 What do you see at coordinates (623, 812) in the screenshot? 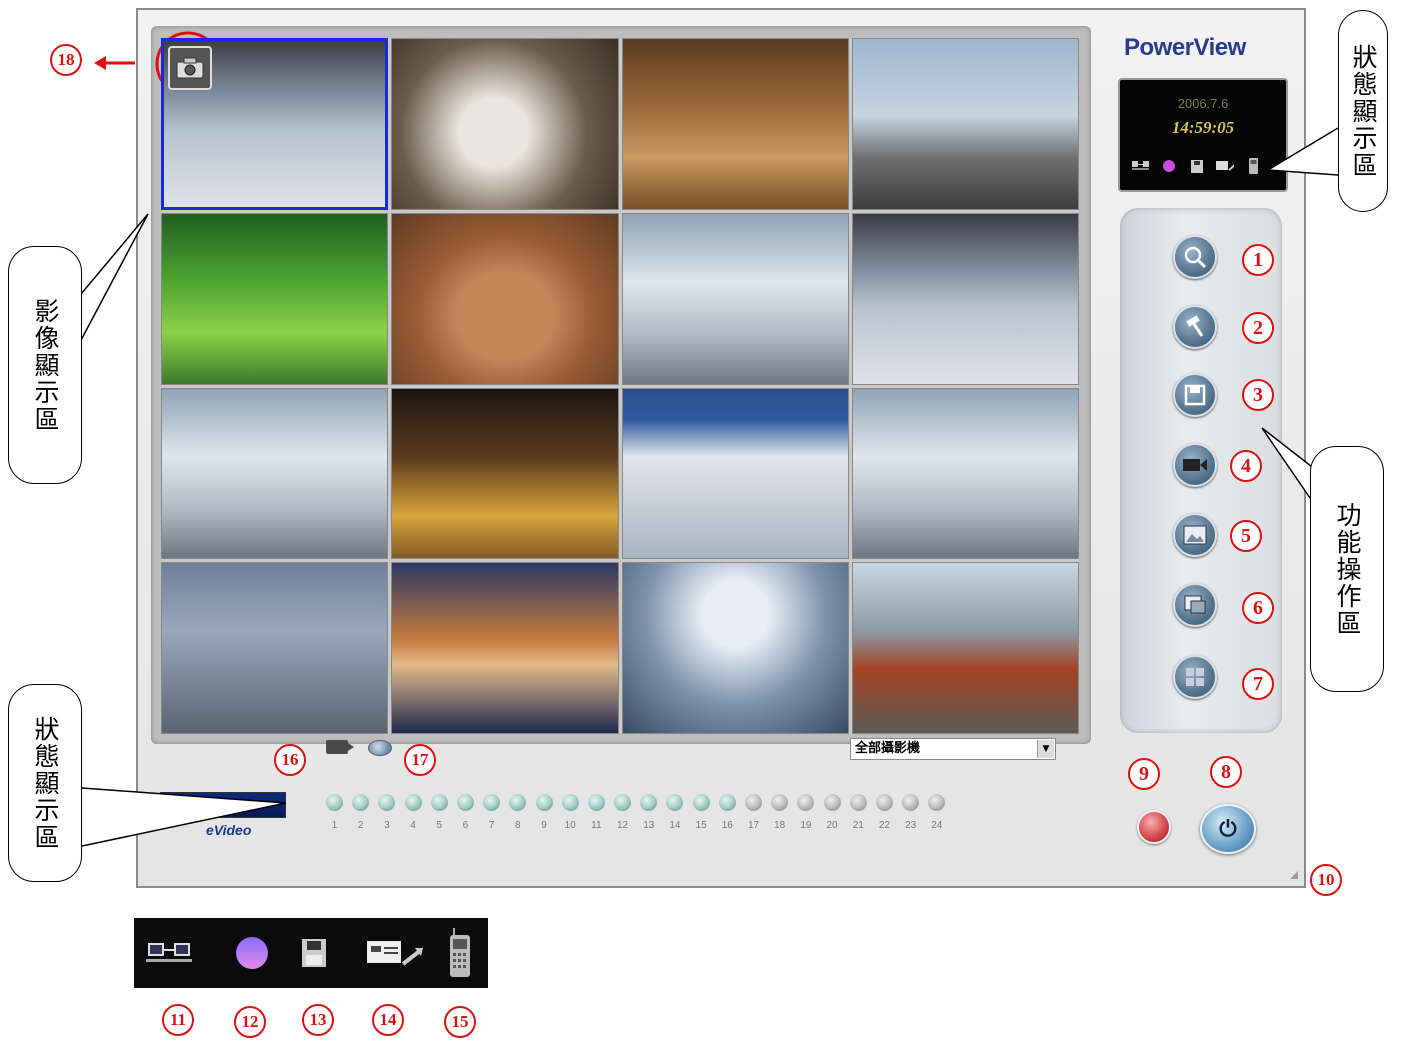
I see `channel-led-12: 12` at bounding box center [623, 812].